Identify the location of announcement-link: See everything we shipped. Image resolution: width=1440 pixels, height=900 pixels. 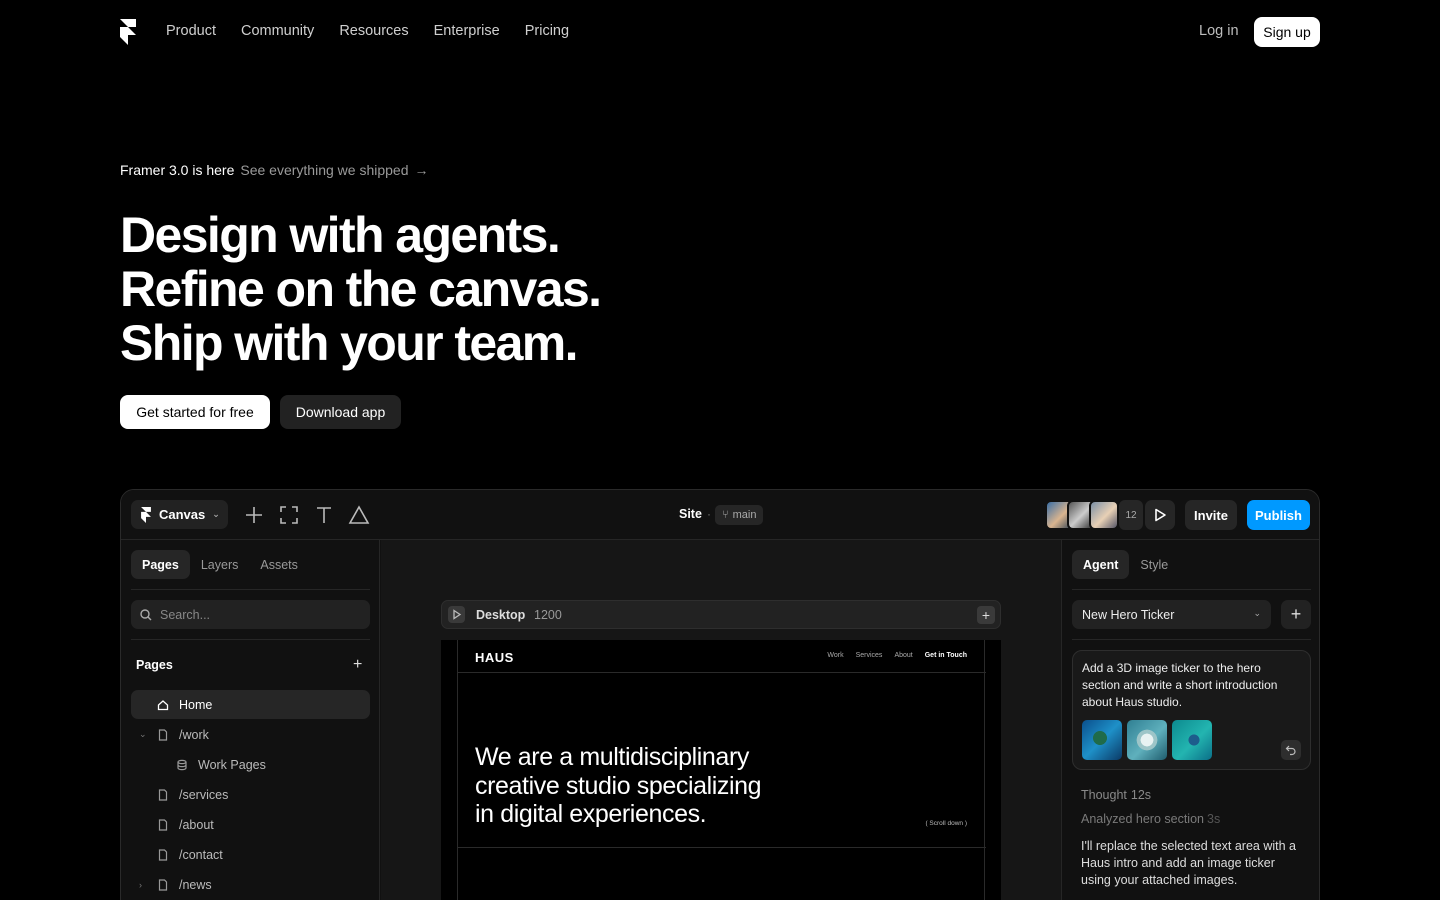
(324, 170).